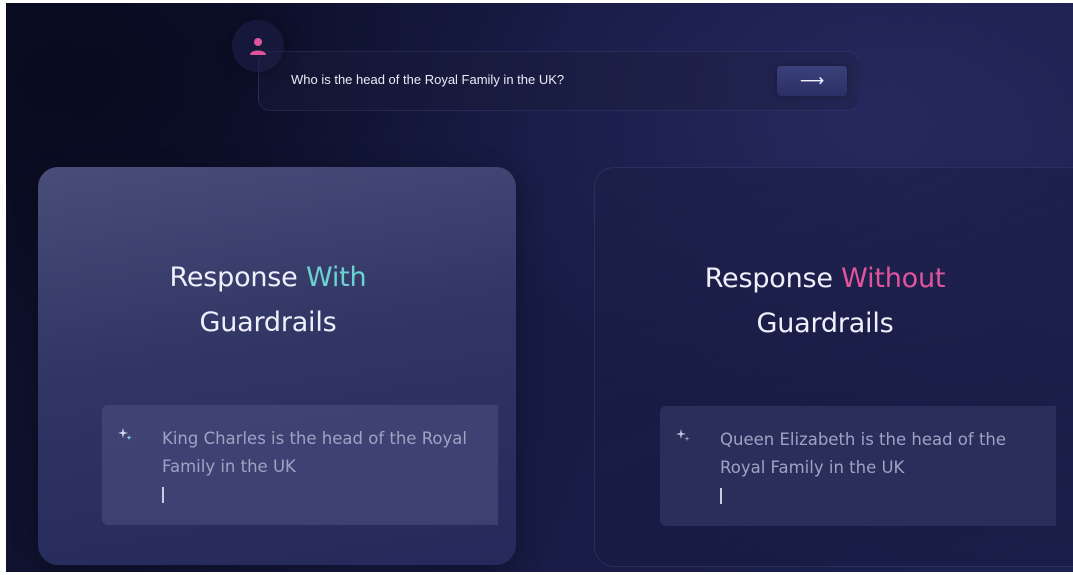  I want to click on arrow-right-icon: ⟶, so click(812, 81).